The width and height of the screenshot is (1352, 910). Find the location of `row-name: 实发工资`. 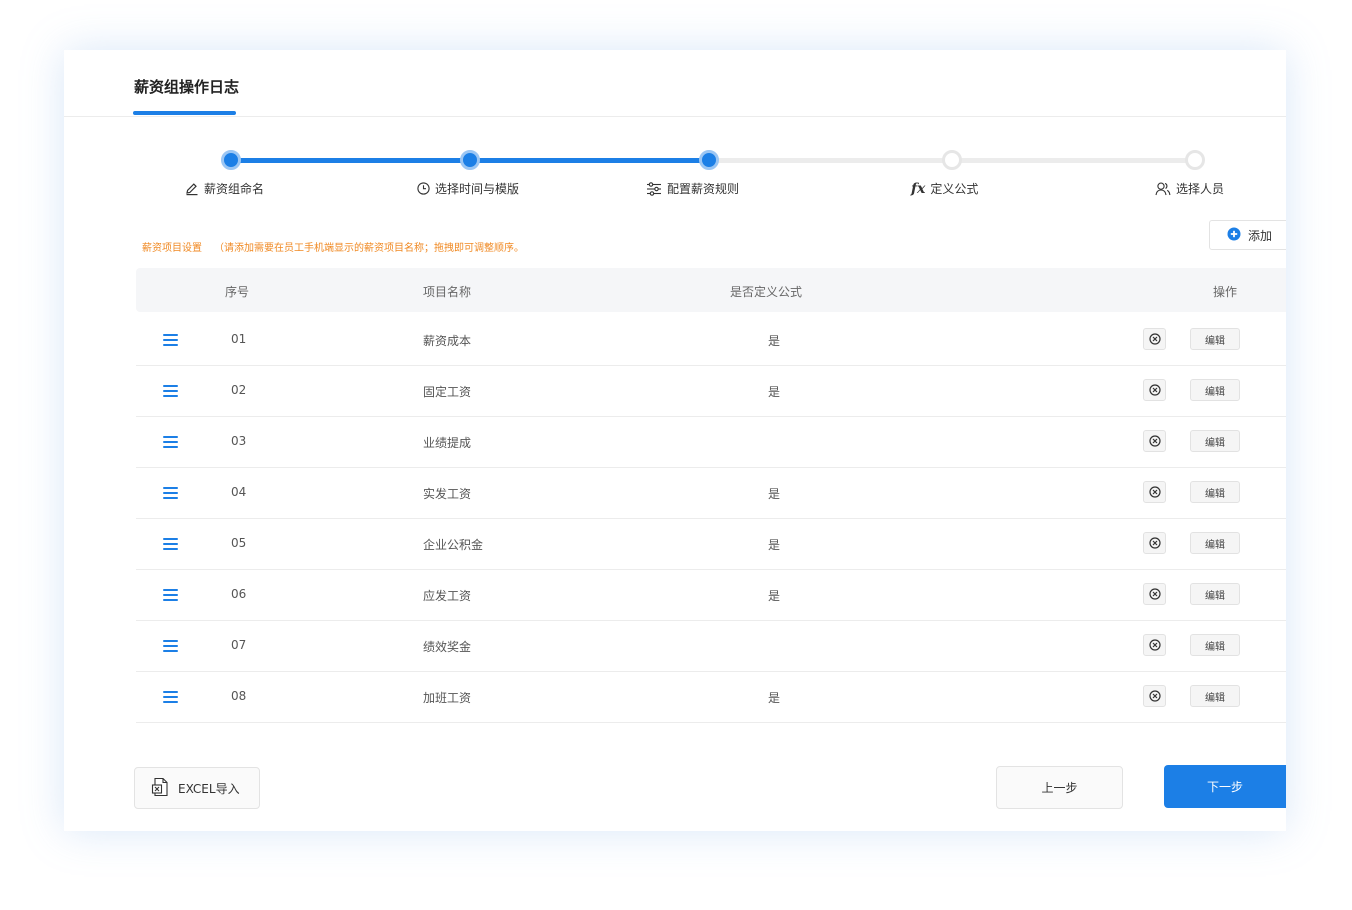

row-name: 实发工资 is located at coordinates (447, 494).